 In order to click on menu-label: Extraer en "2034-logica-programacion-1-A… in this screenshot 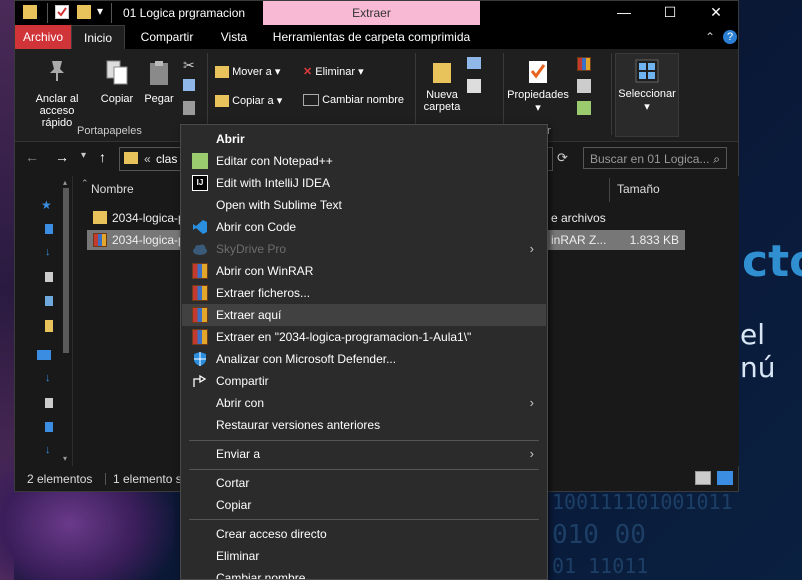, I will do `click(344, 337)`.